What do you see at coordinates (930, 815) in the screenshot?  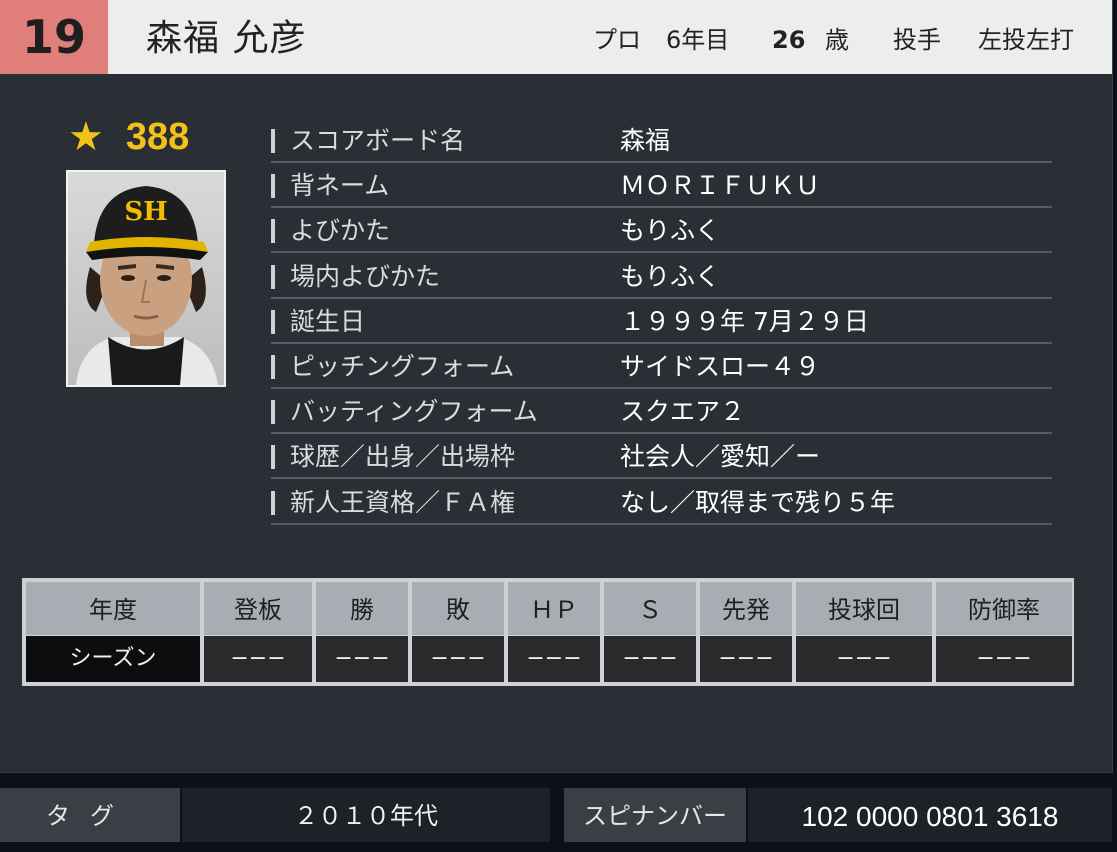 I see `spin-number-value: 102 0000 0801 3618` at bounding box center [930, 815].